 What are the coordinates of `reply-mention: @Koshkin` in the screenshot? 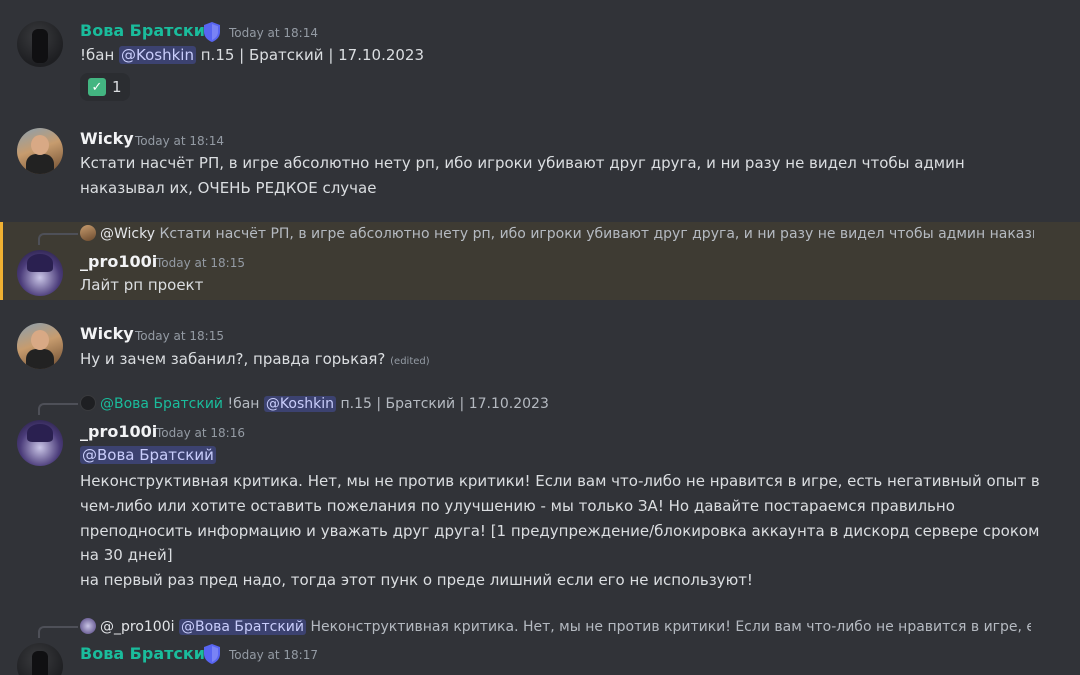 It's located at (300, 404).